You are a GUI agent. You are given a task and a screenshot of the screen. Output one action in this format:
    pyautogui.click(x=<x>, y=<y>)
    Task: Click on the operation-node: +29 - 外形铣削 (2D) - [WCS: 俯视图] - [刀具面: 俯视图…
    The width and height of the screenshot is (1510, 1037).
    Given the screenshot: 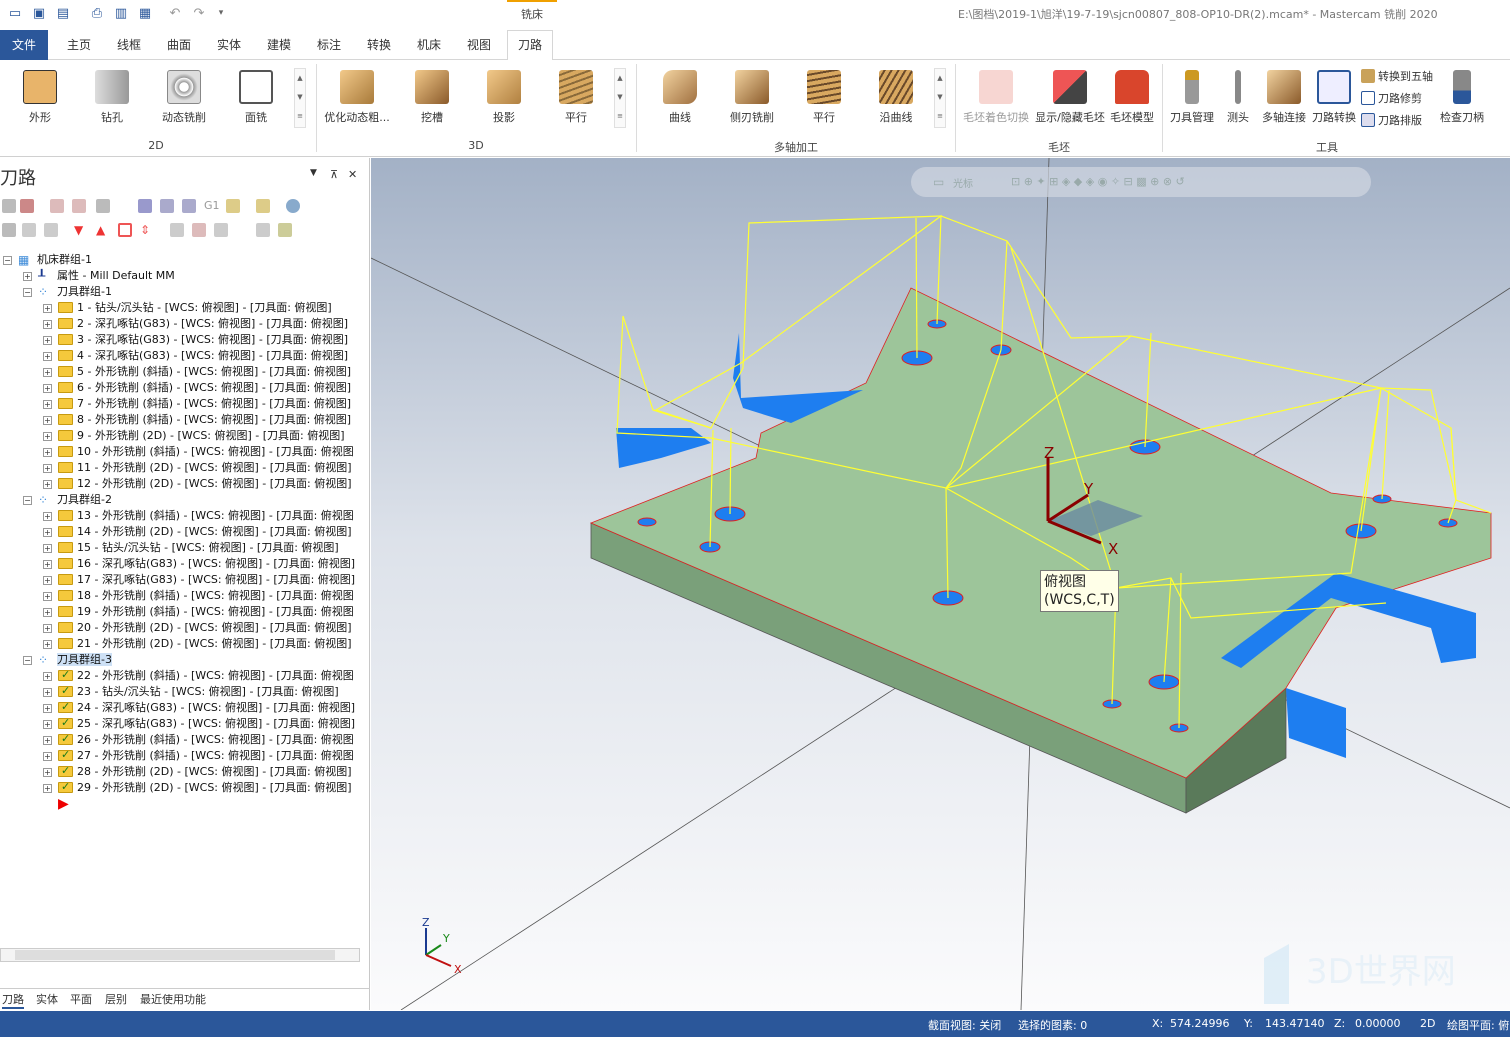 What is the action you would take?
    pyautogui.click(x=197, y=787)
    